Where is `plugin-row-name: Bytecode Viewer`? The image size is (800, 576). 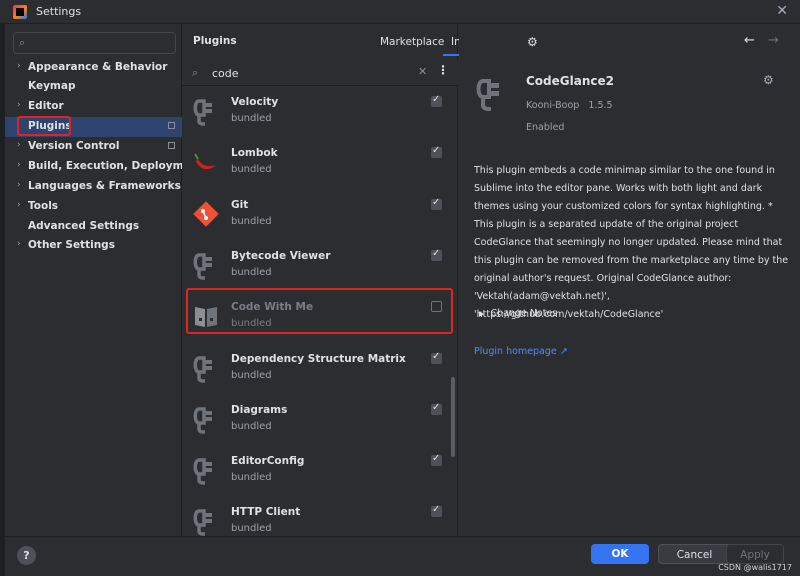
plugin-row-name: Bytecode Viewer is located at coordinates (281, 255).